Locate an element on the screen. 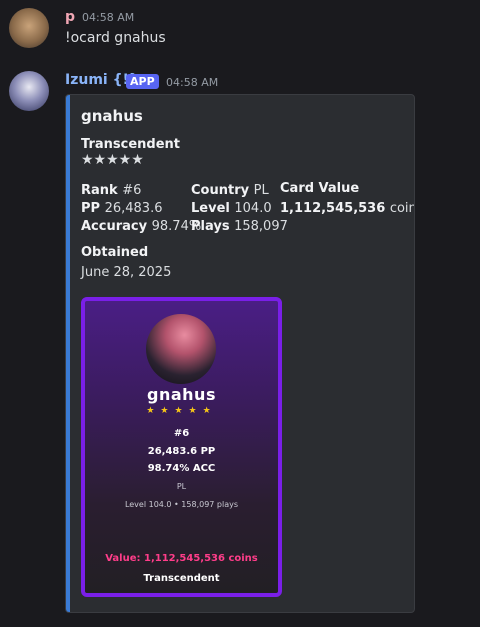 This screenshot has width=480, height=627. card-value-label: Card Value is located at coordinates (320, 188).